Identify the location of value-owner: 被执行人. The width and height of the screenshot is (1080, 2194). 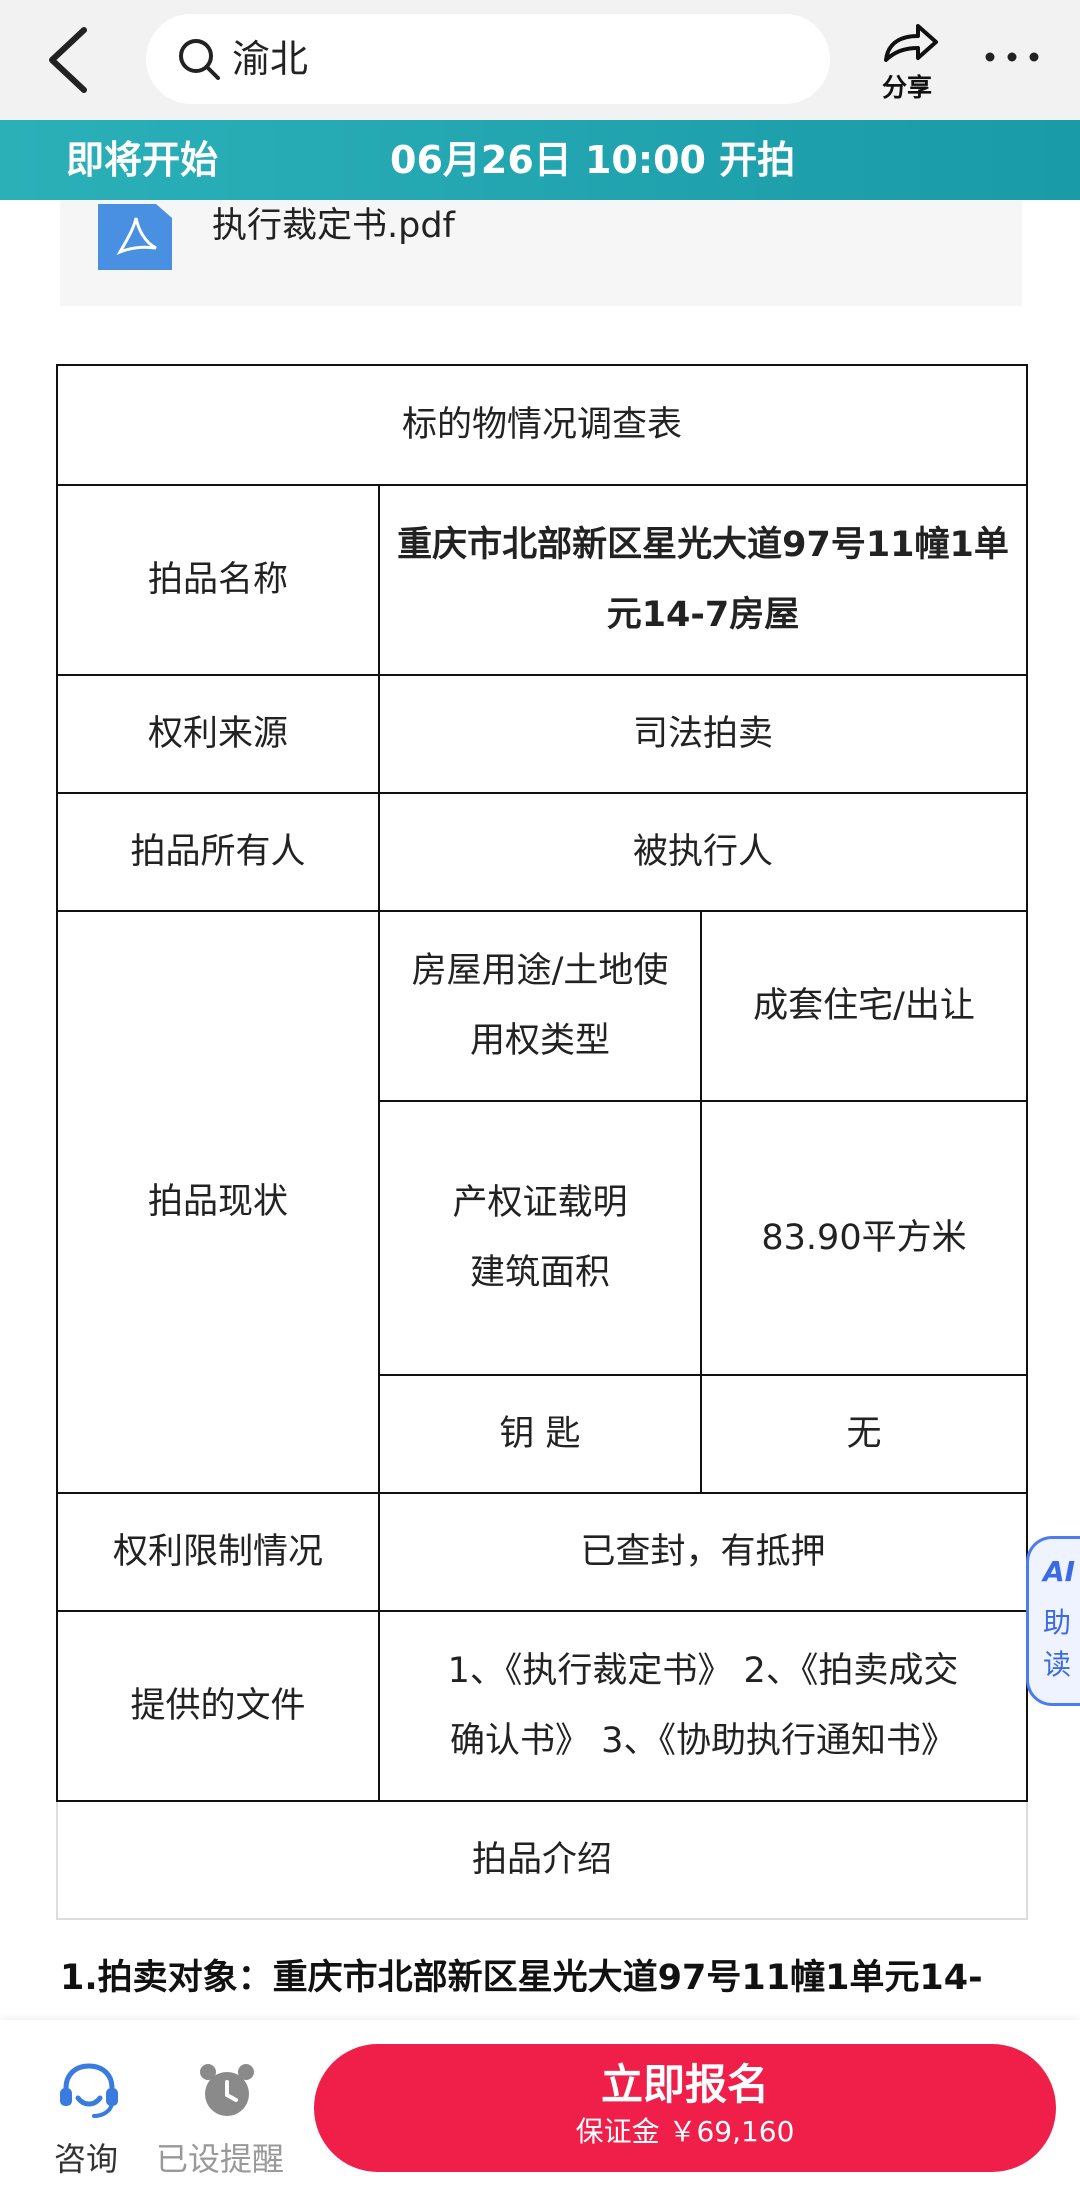
(703, 852).